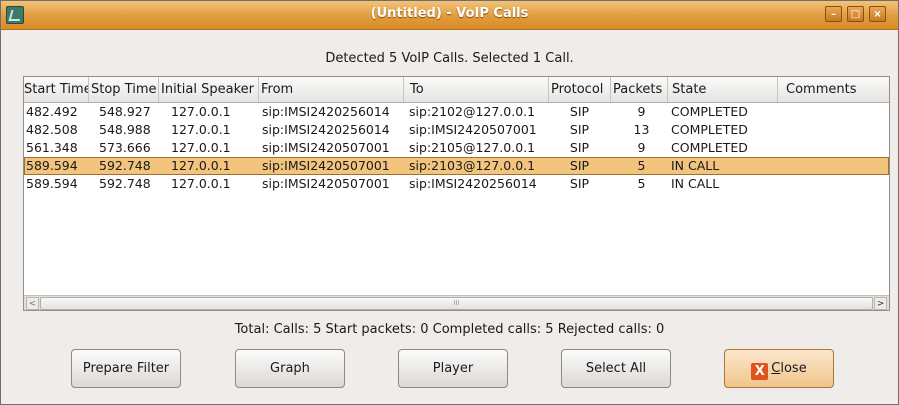  Describe the element at coordinates (453, 368) in the screenshot. I see `player-button: Player` at that location.